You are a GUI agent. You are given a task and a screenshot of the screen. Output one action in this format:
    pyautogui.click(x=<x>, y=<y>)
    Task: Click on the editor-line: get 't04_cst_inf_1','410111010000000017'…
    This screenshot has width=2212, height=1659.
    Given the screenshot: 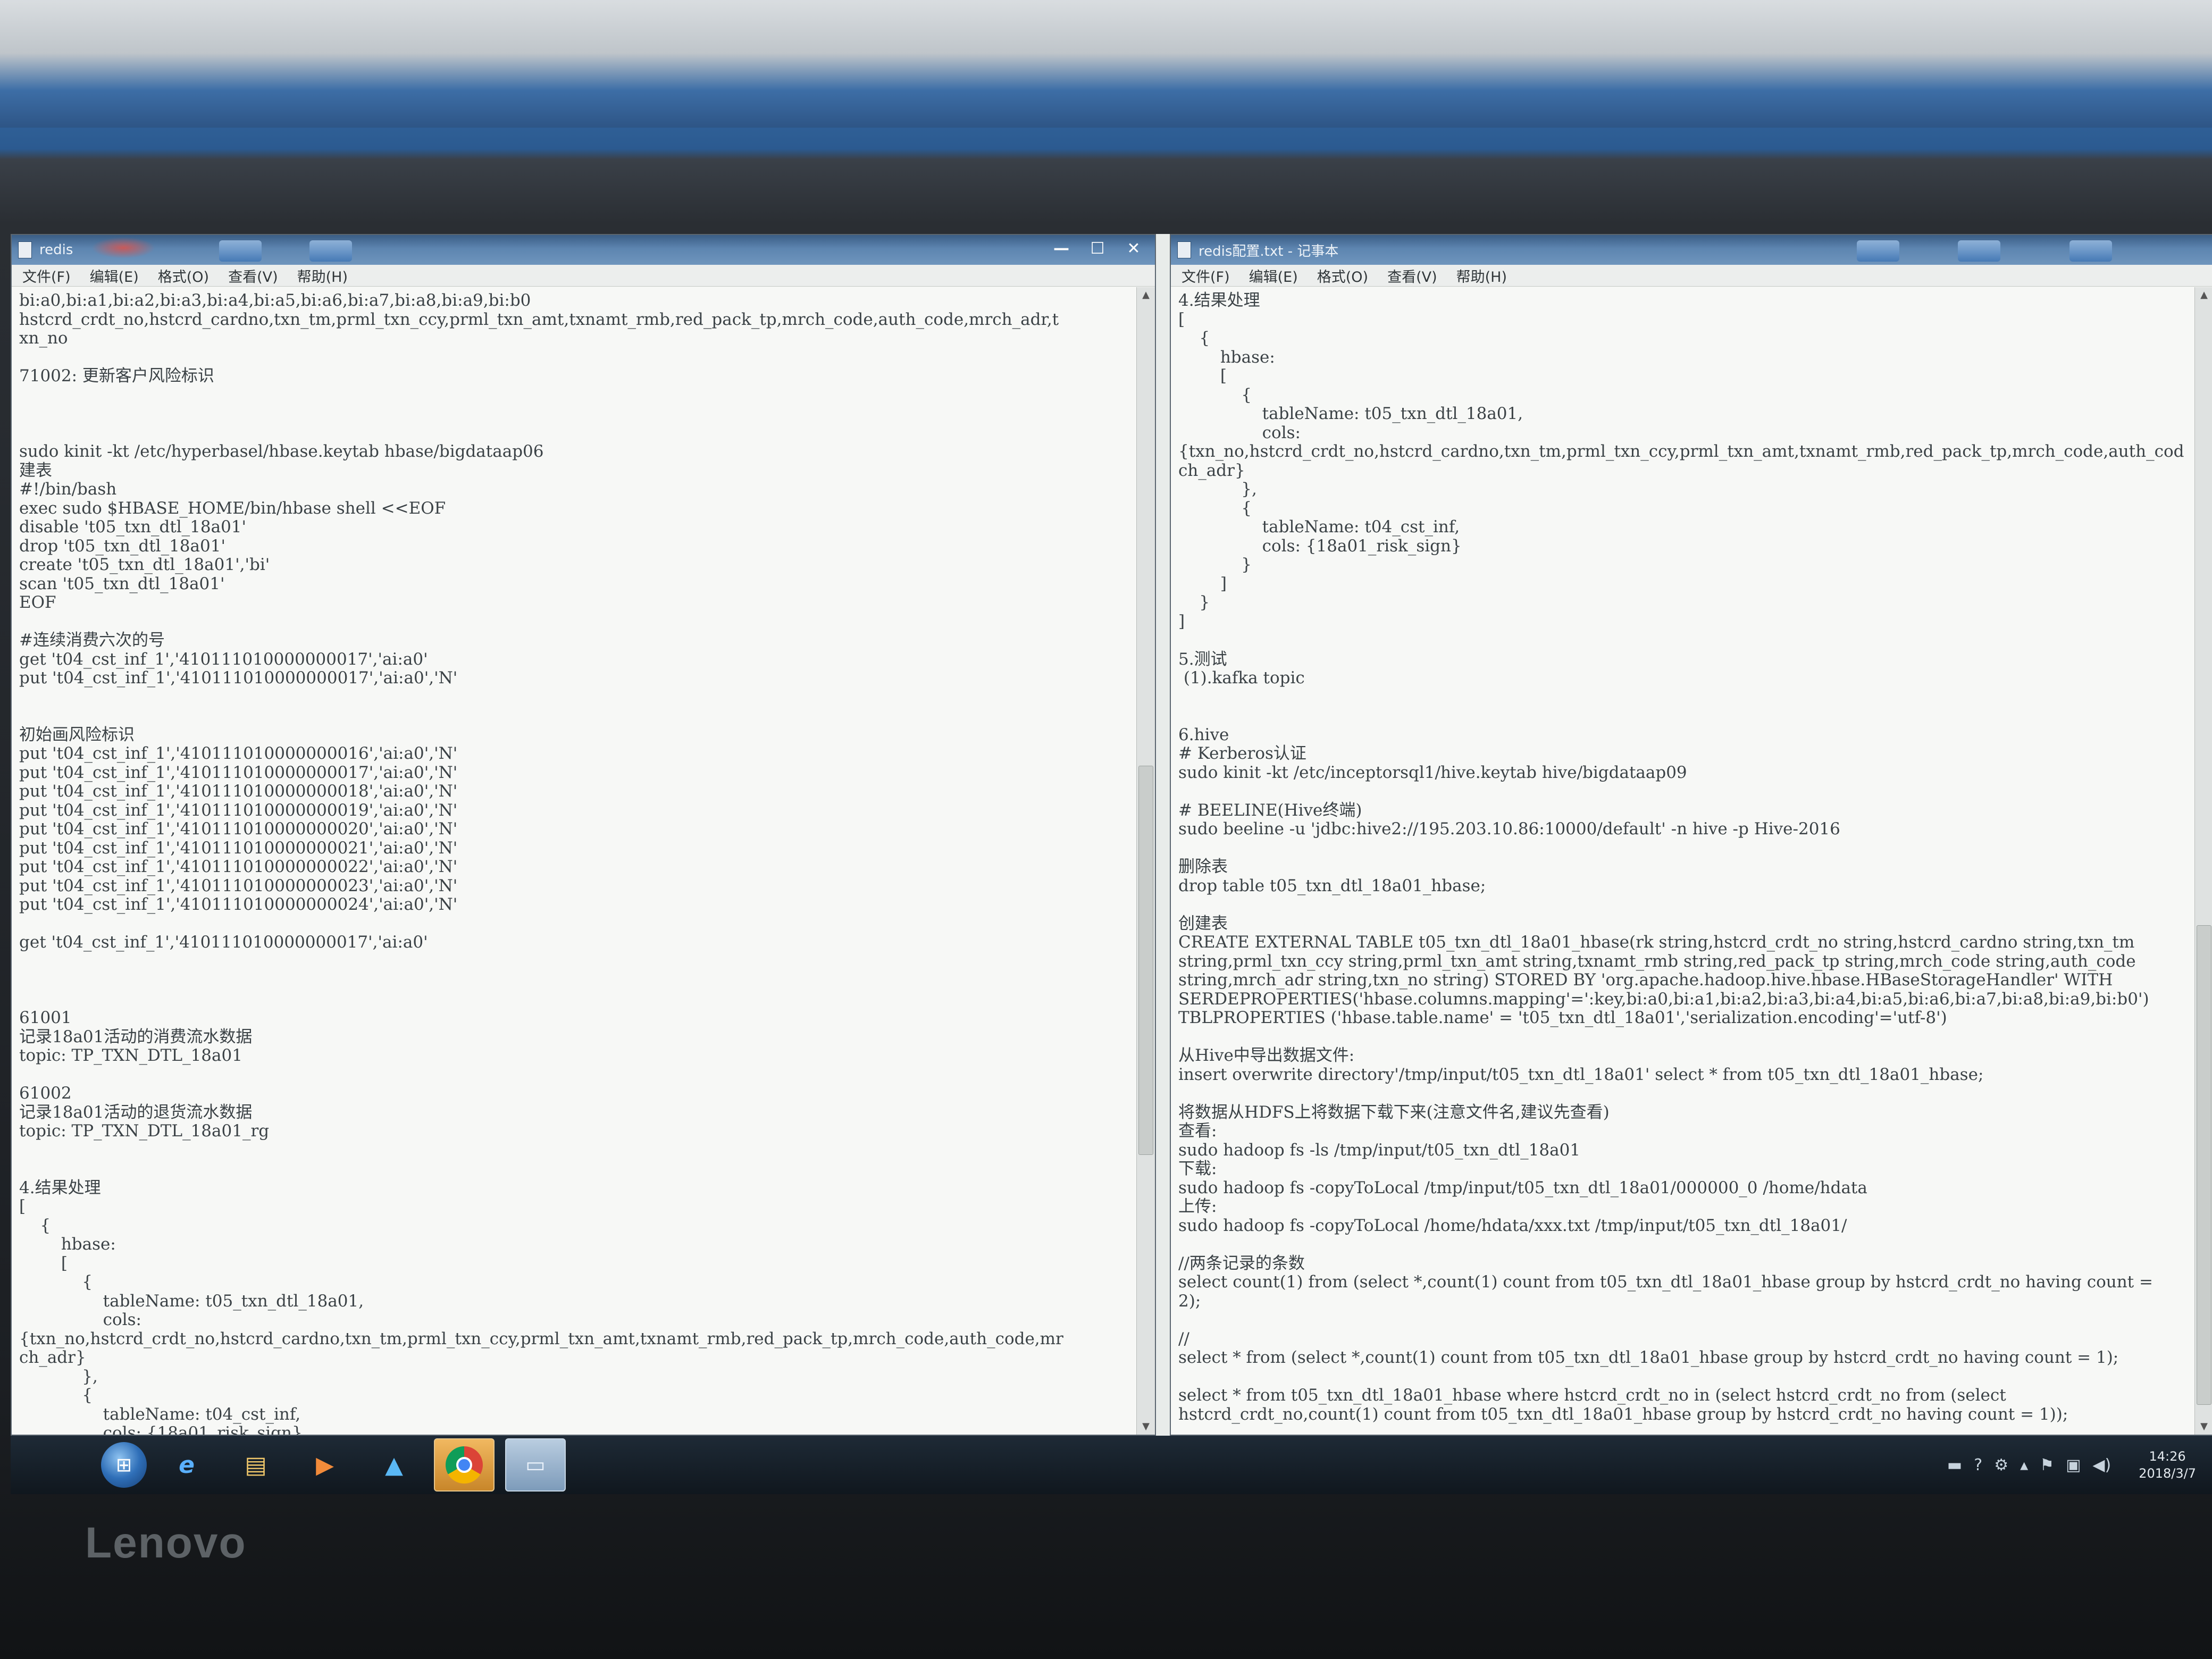 What is the action you would take?
    pyautogui.click(x=223, y=659)
    